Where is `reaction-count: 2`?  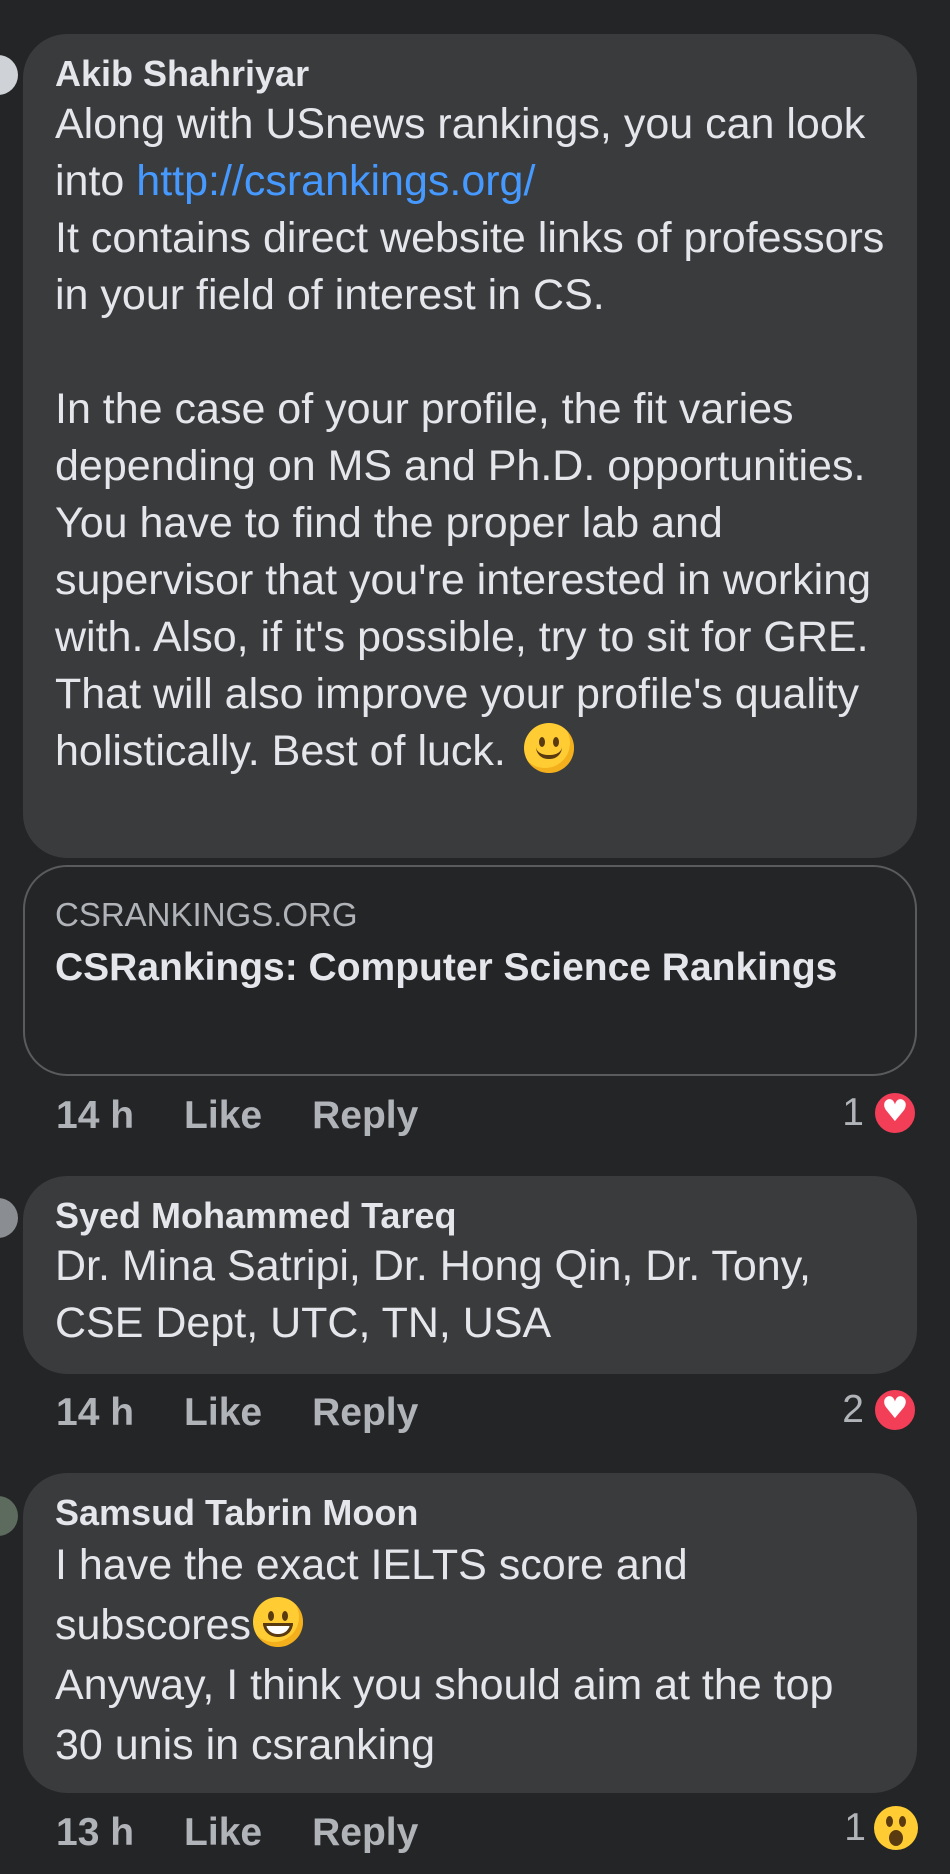 reaction-count: 2 is located at coordinates (853, 1409).